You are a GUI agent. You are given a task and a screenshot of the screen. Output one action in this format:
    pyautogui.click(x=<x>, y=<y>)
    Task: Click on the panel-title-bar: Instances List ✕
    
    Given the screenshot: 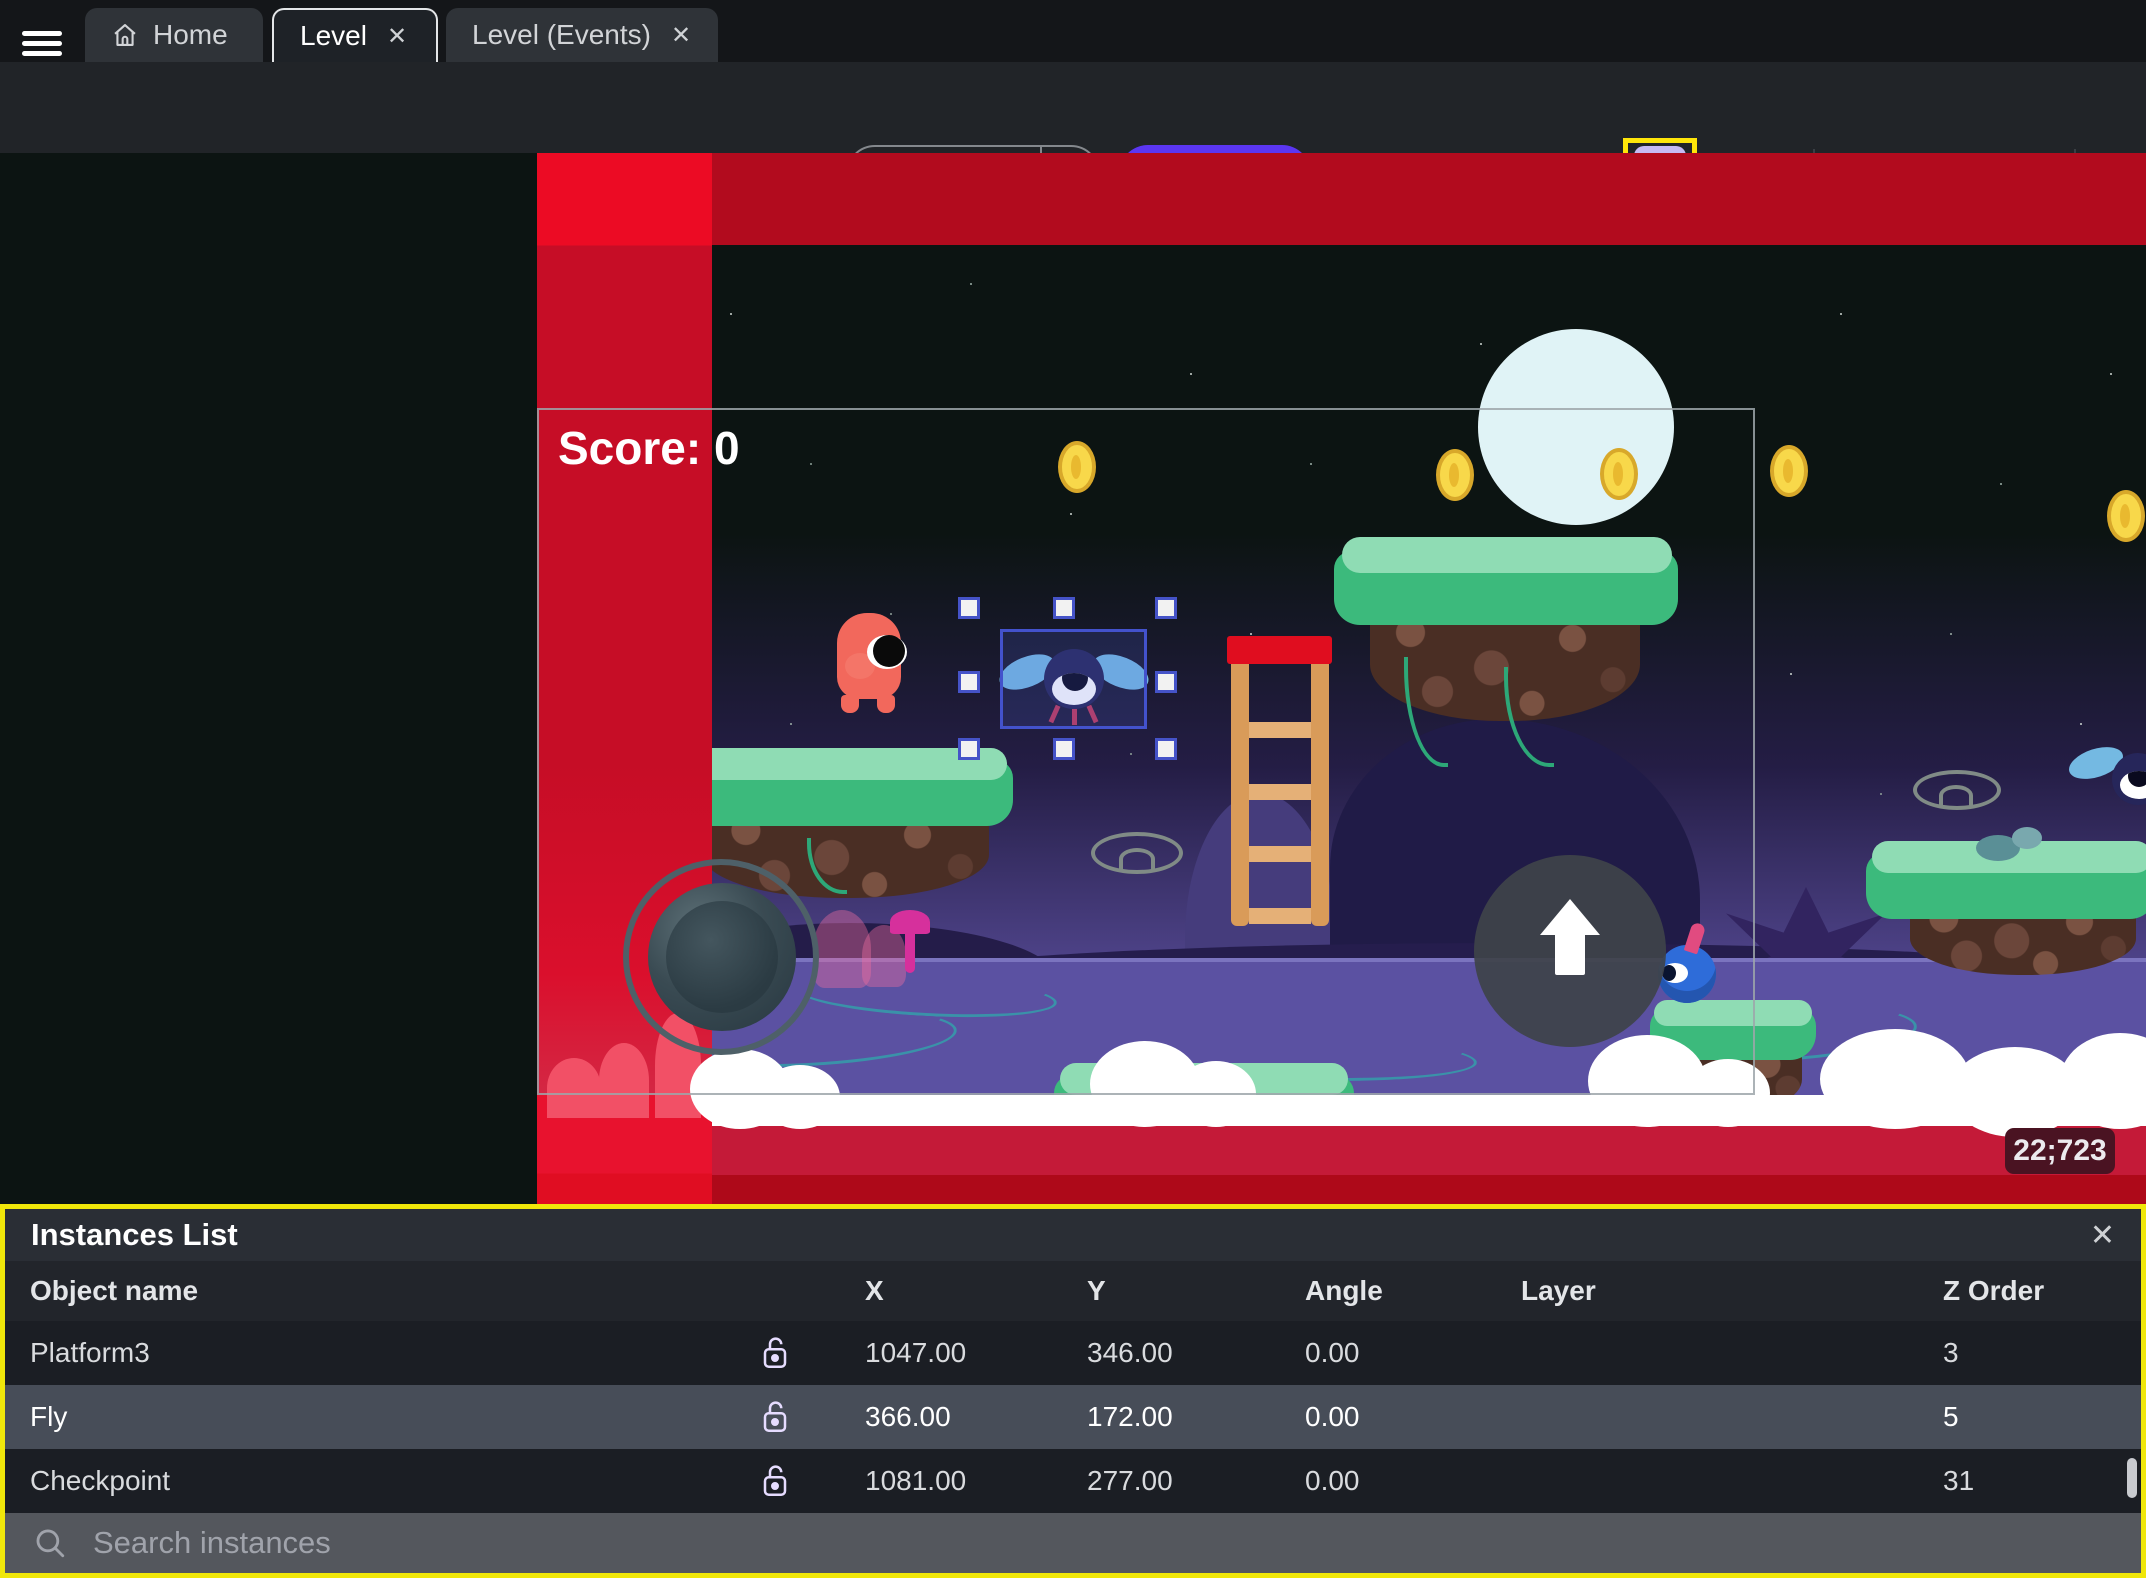 What is the action you would take?
    pyautogui.click(x=1073, y=1235)
    